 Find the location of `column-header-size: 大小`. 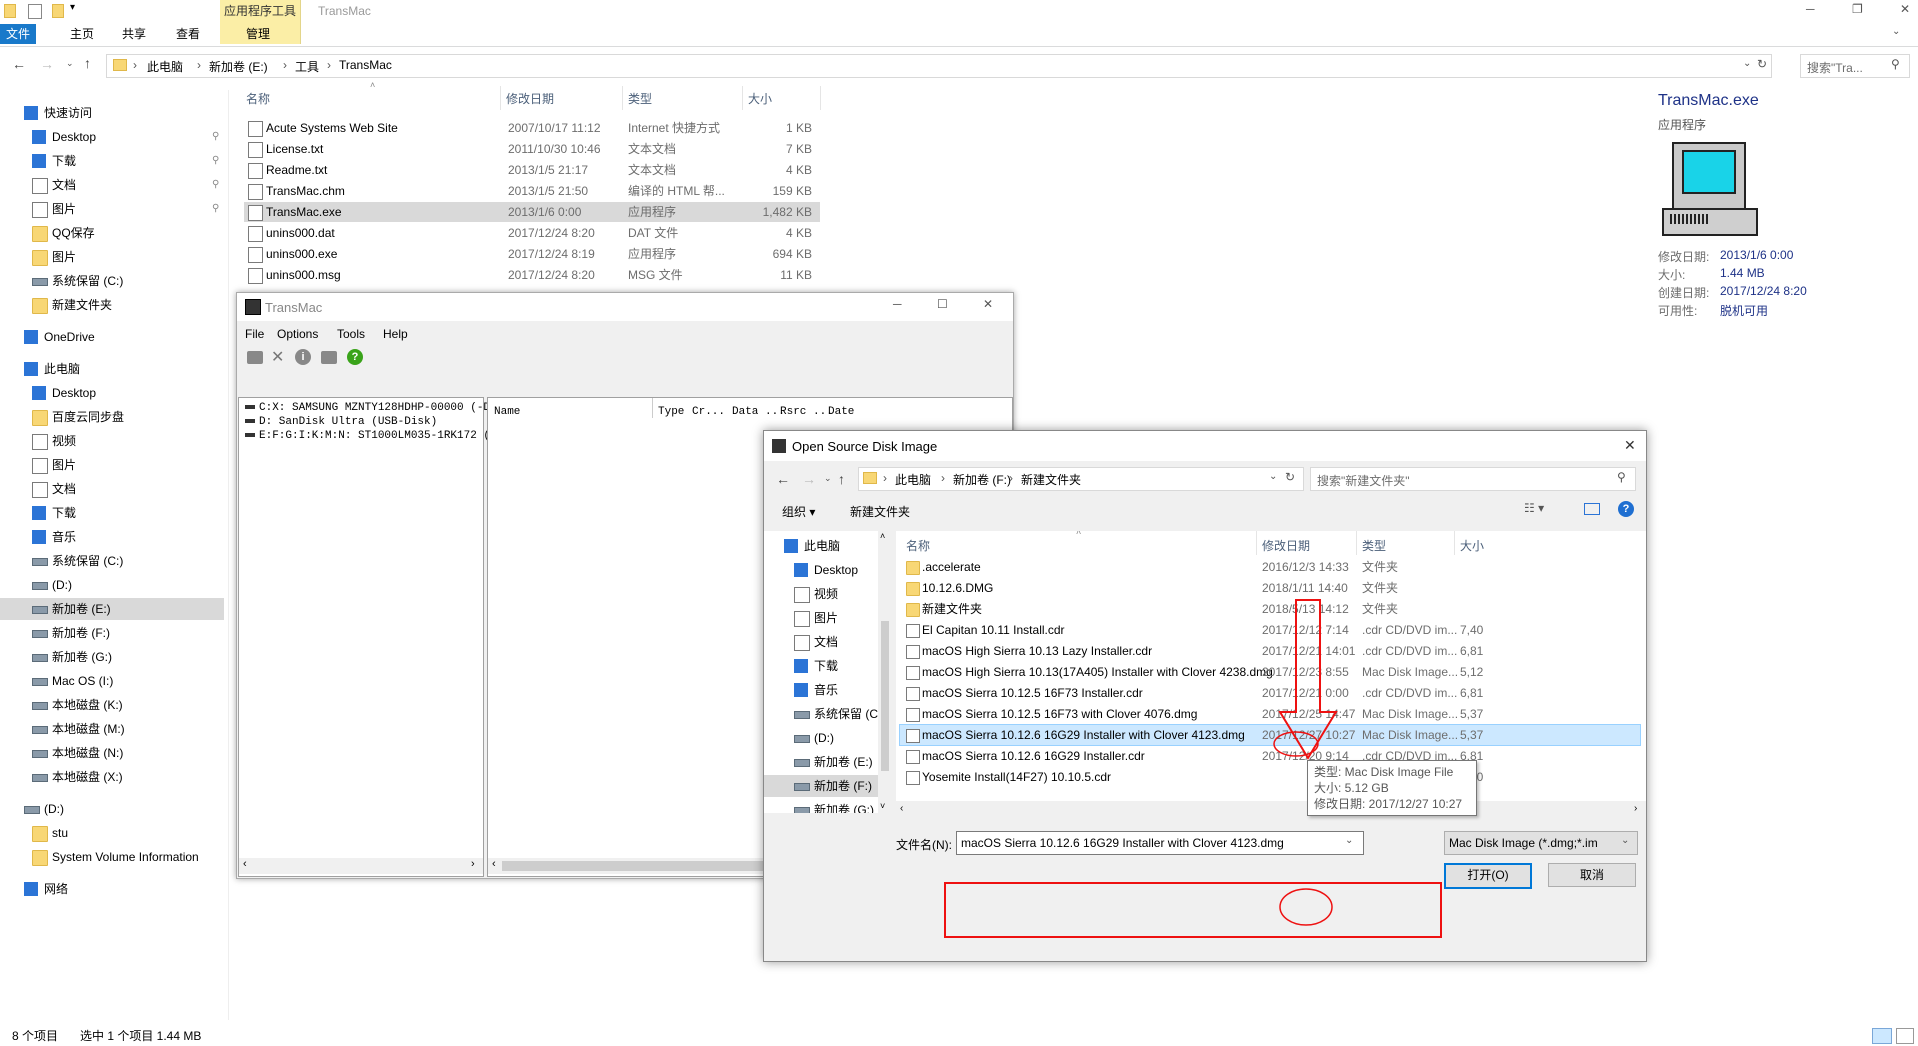

column-header-size: 大小 is located at coordinates (1472, 545).